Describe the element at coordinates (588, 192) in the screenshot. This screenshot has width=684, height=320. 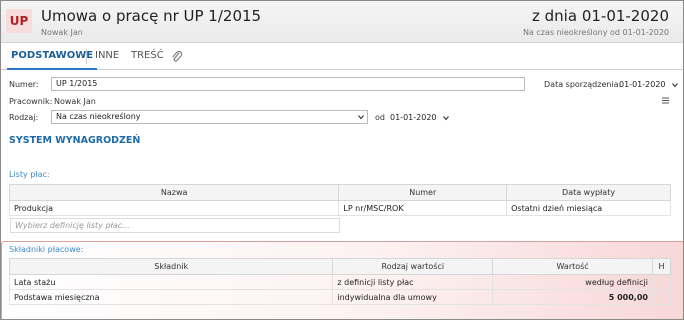
I see `column-header-data-wyplaty: Data wypłaty` at that location.